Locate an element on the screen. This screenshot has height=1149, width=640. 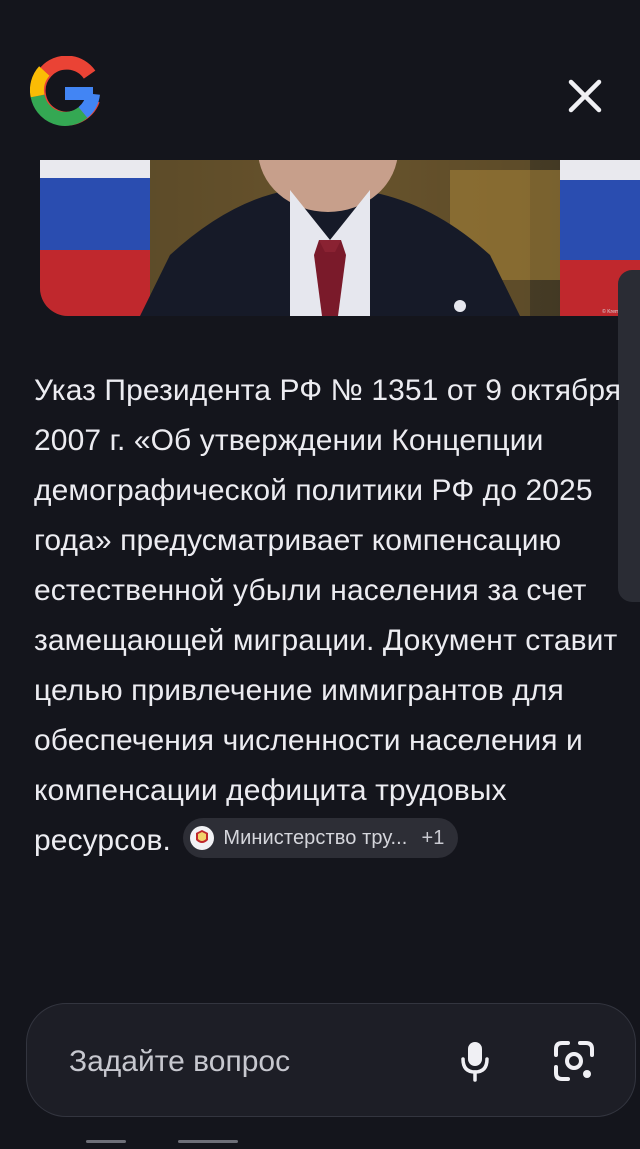
close-icon is located at coordinates (585, 96).